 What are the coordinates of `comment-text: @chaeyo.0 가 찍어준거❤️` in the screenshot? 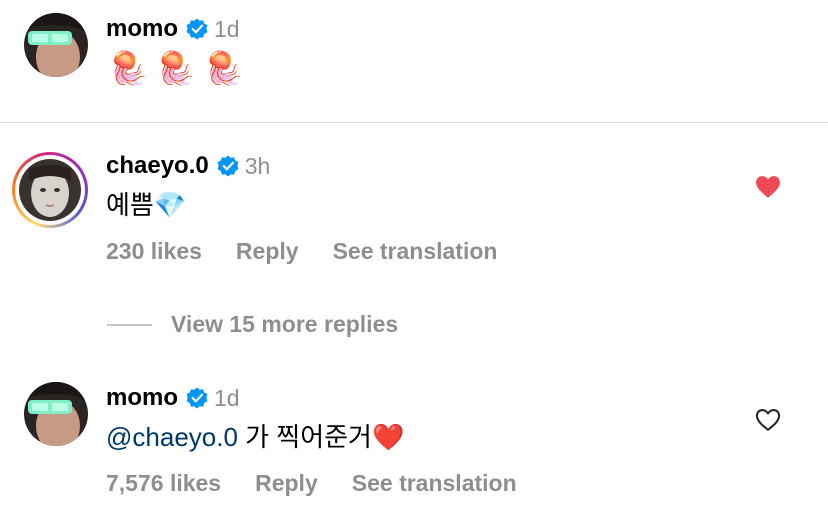 It's located at (255, 437).